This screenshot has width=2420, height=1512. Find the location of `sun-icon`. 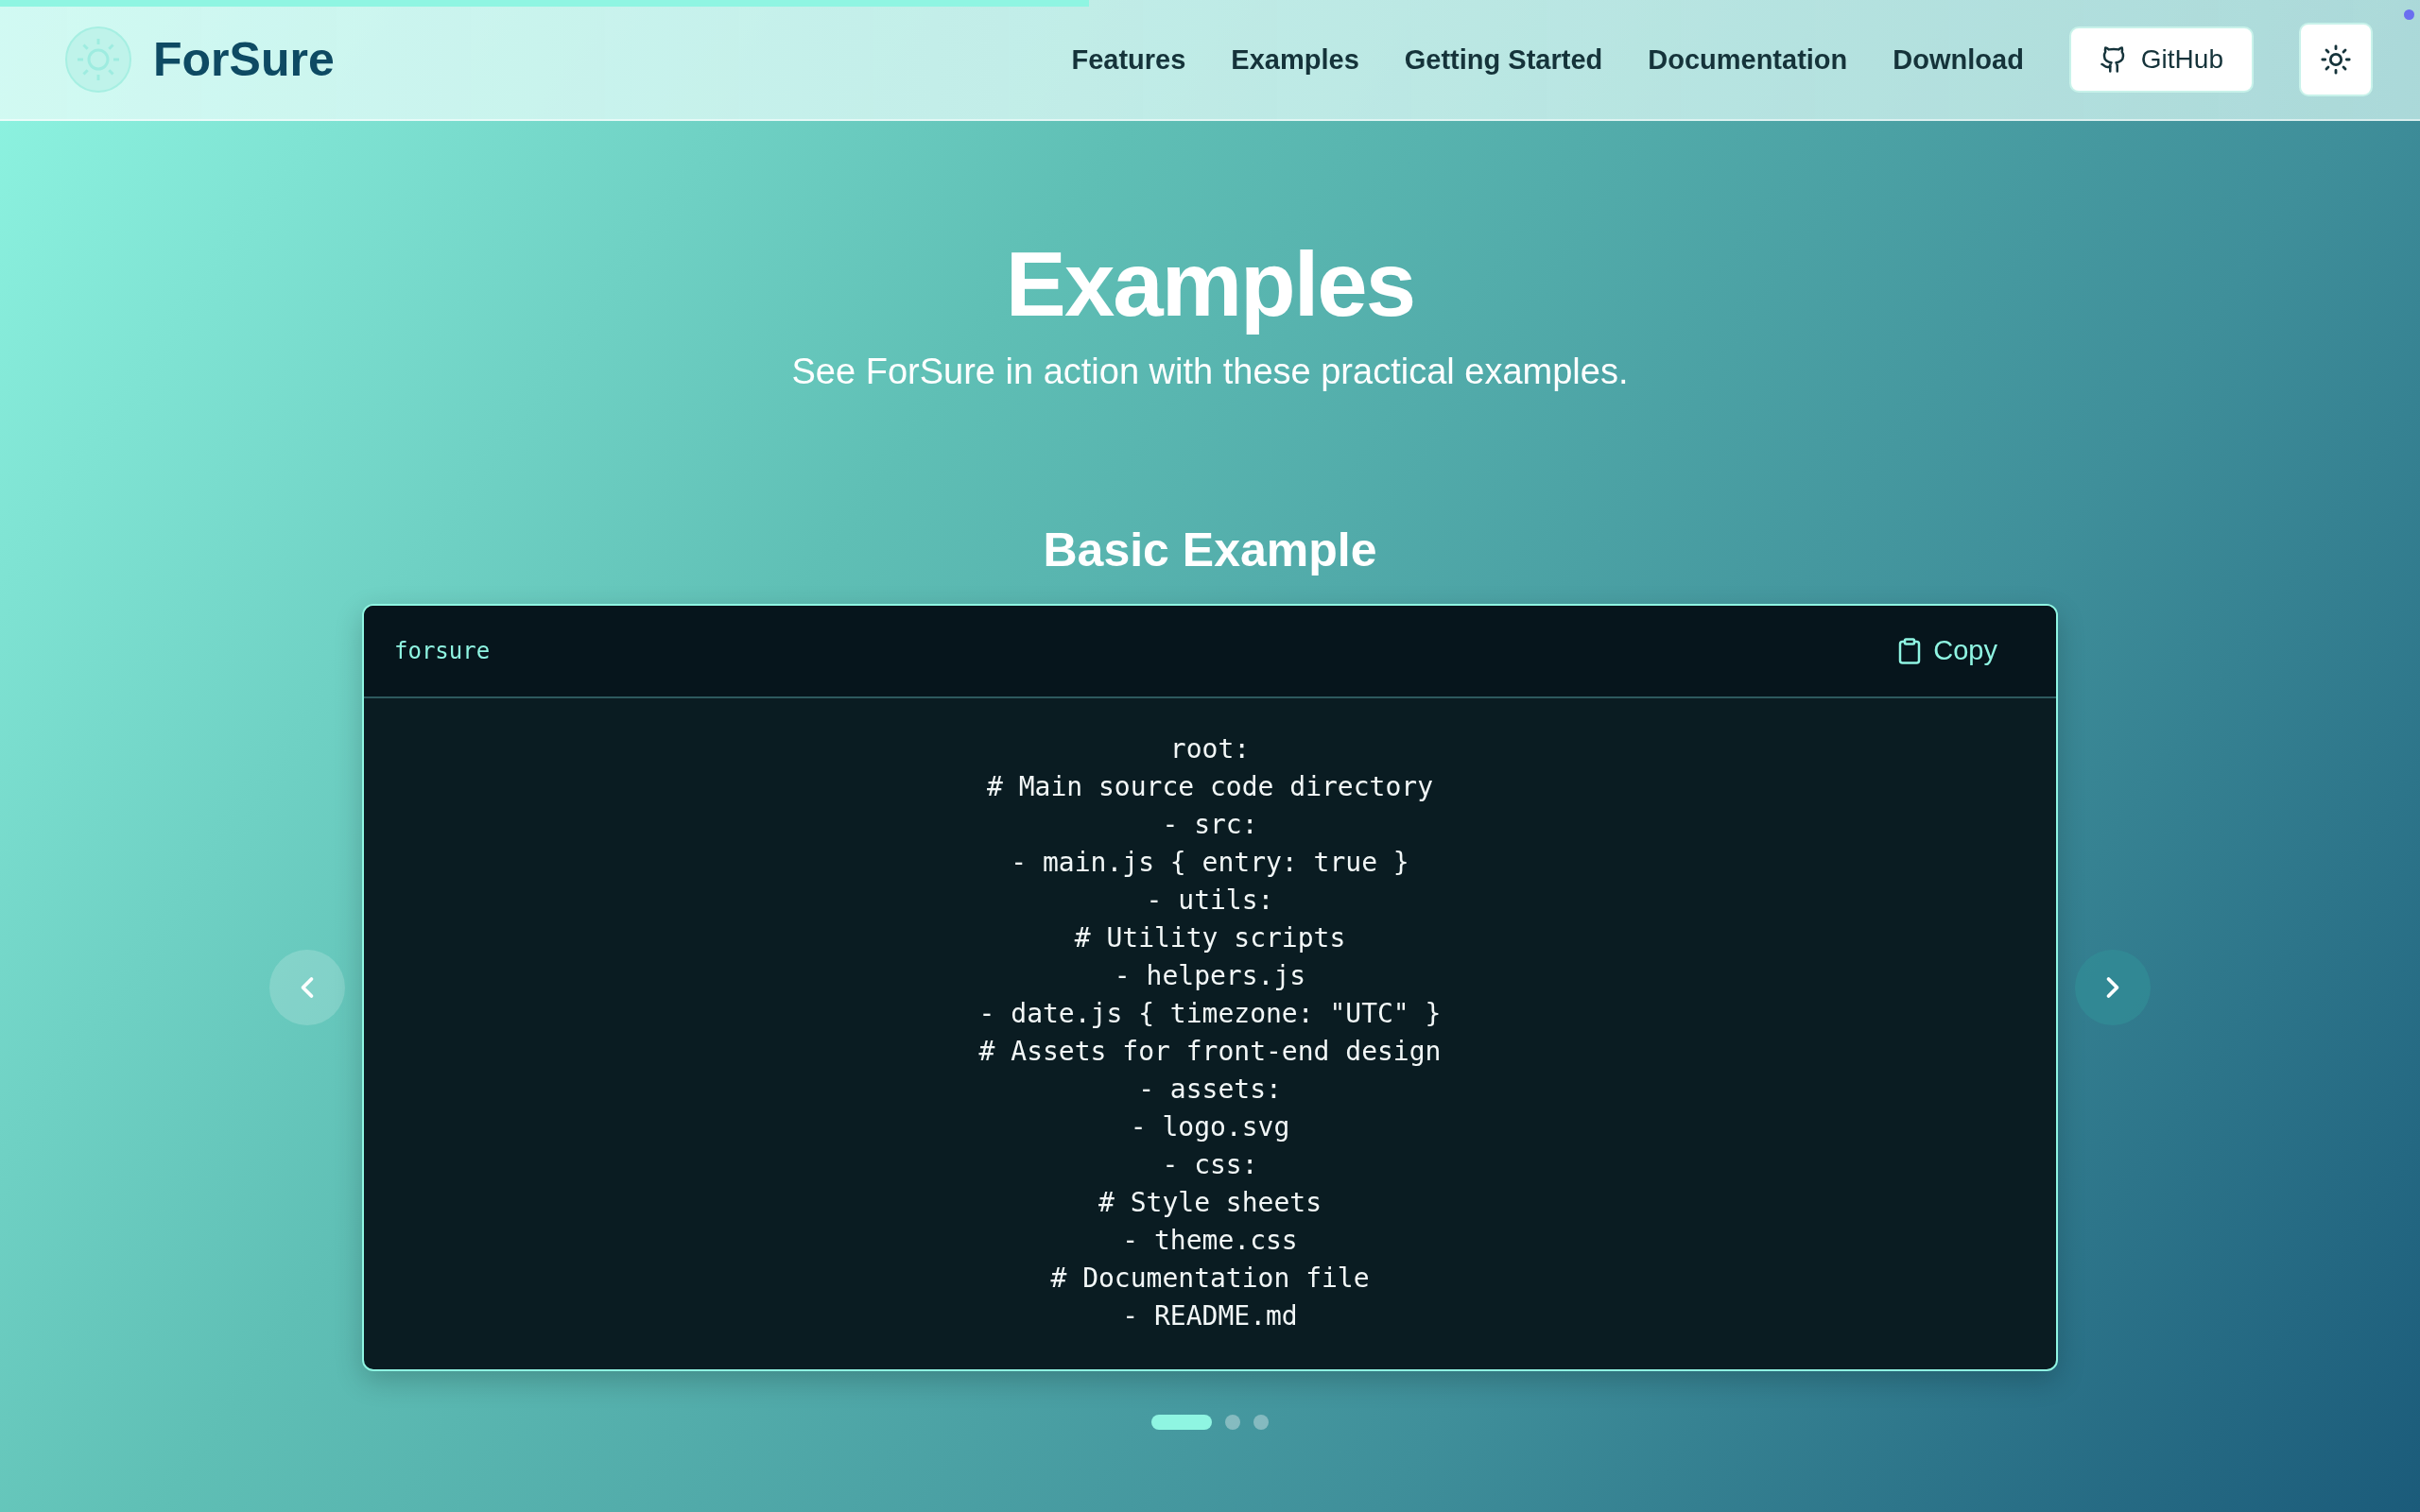

sun-icon is located at coordinates (2336, 59).